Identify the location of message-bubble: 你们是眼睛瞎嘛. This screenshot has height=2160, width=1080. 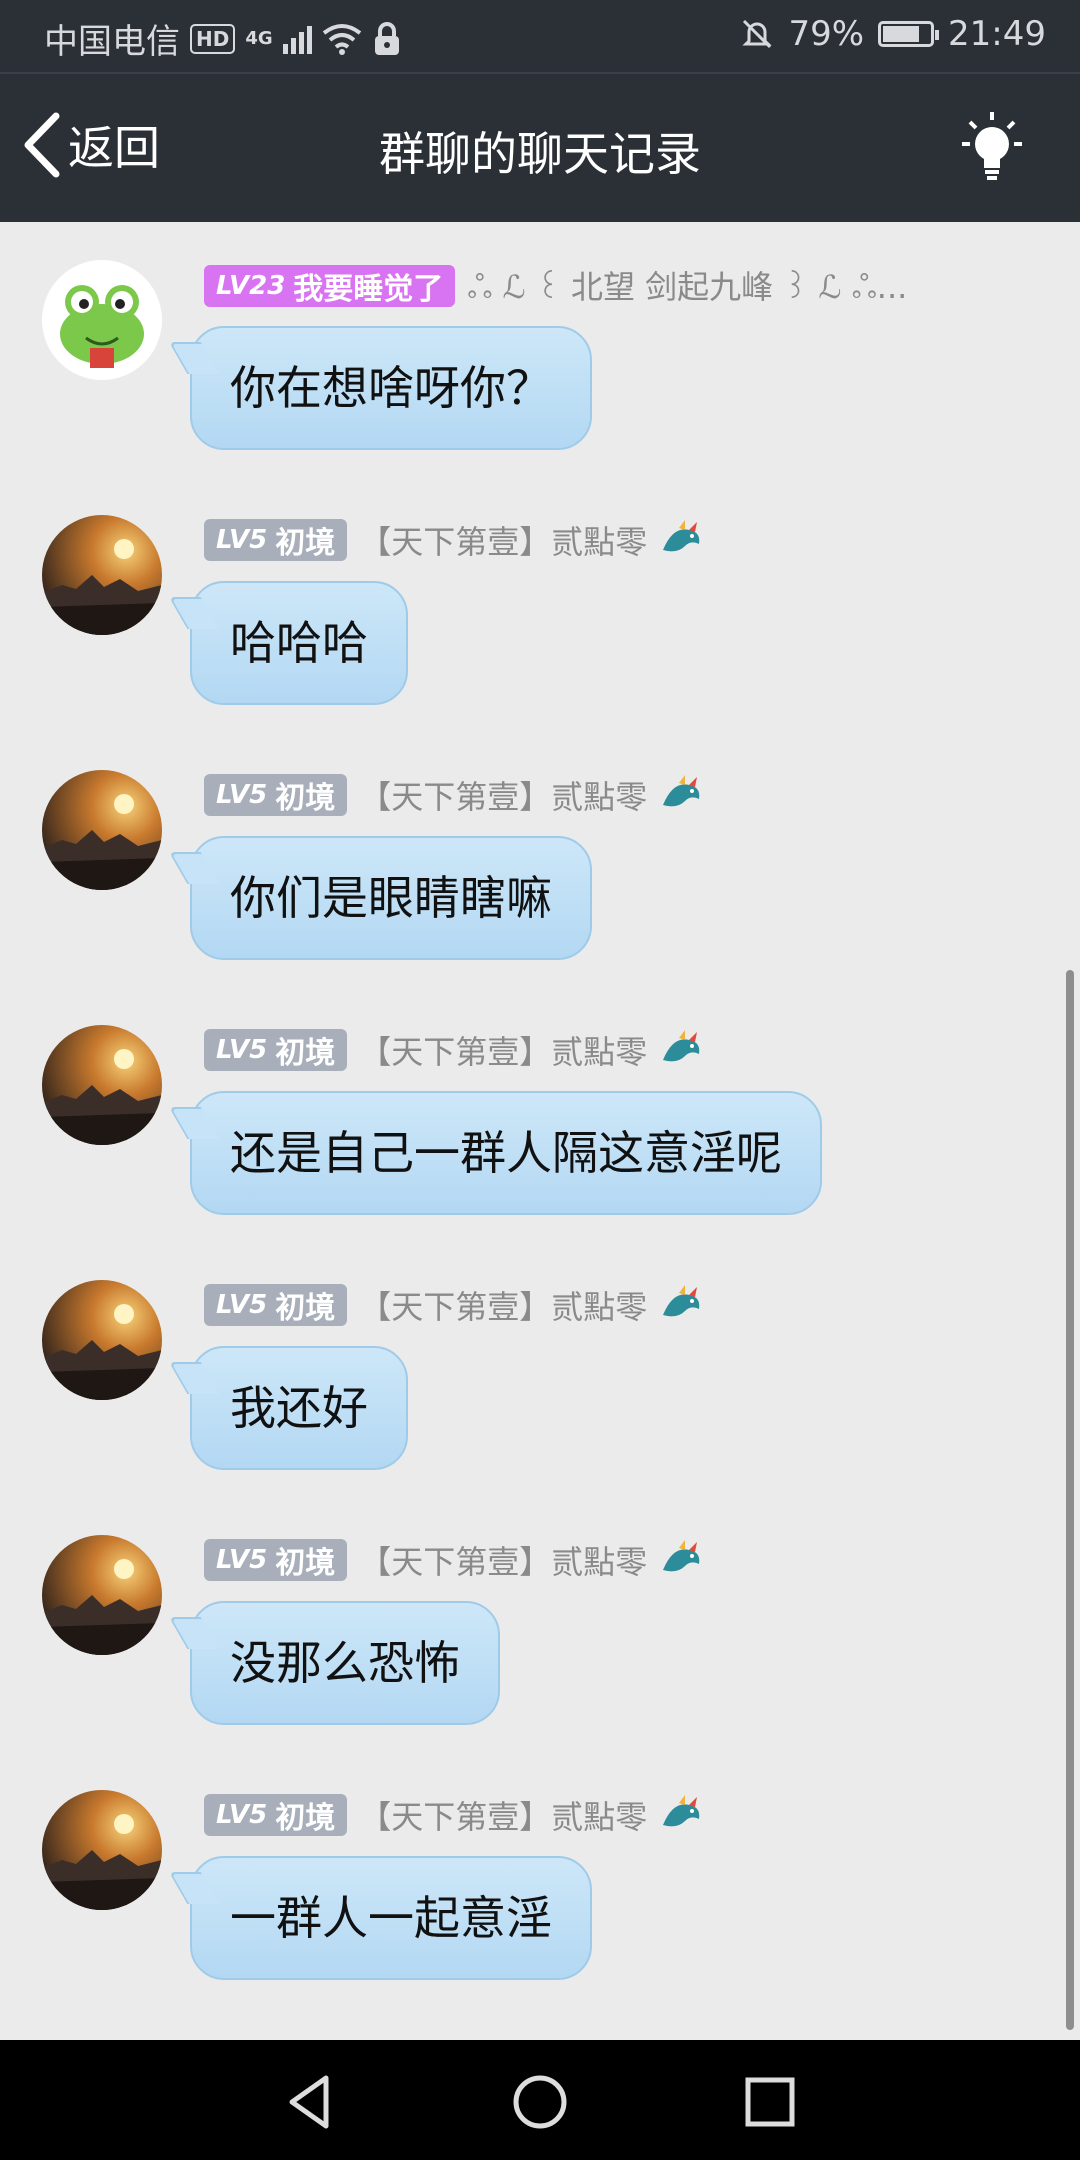
(391, 898).